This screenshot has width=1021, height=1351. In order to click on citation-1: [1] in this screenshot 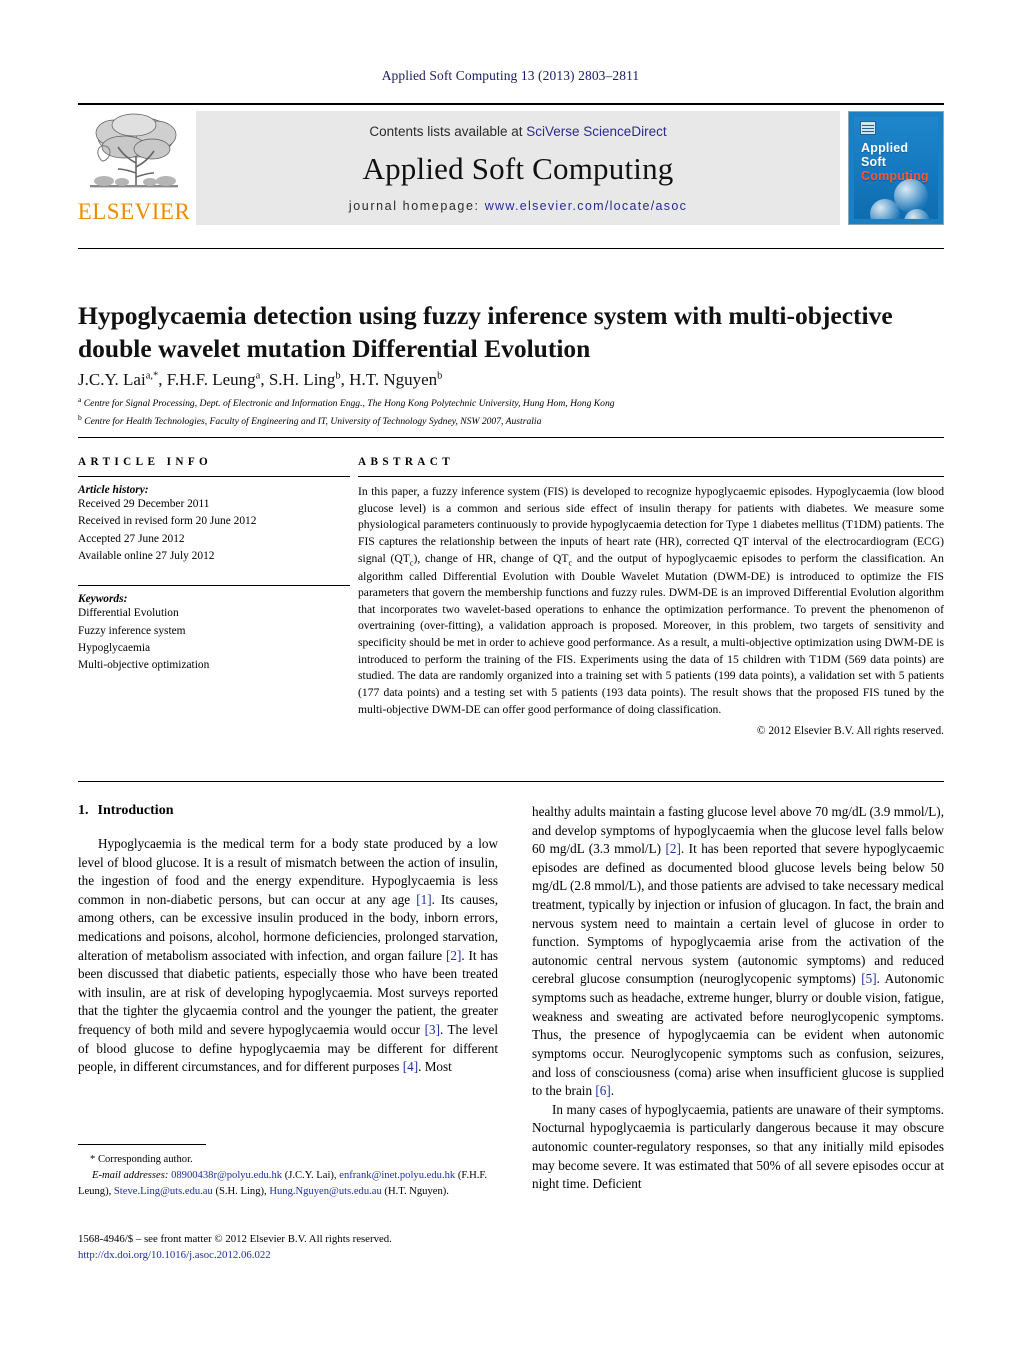, I will do `click(423, 899)`.